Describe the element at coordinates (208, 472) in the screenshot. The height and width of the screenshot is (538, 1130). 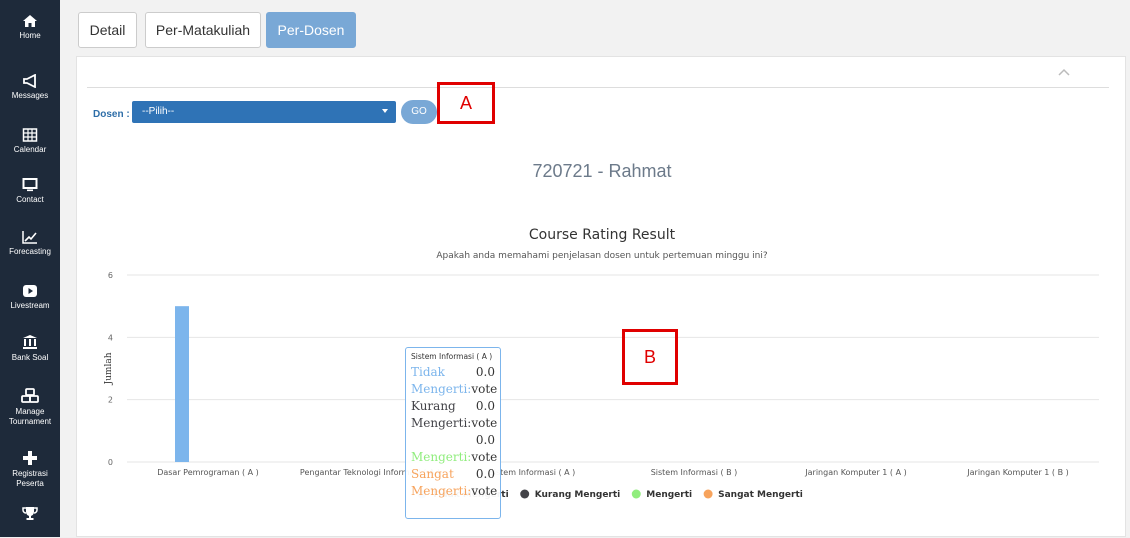
I see `x-tick-label: Dasar Pemrograman ( A )` at that location.